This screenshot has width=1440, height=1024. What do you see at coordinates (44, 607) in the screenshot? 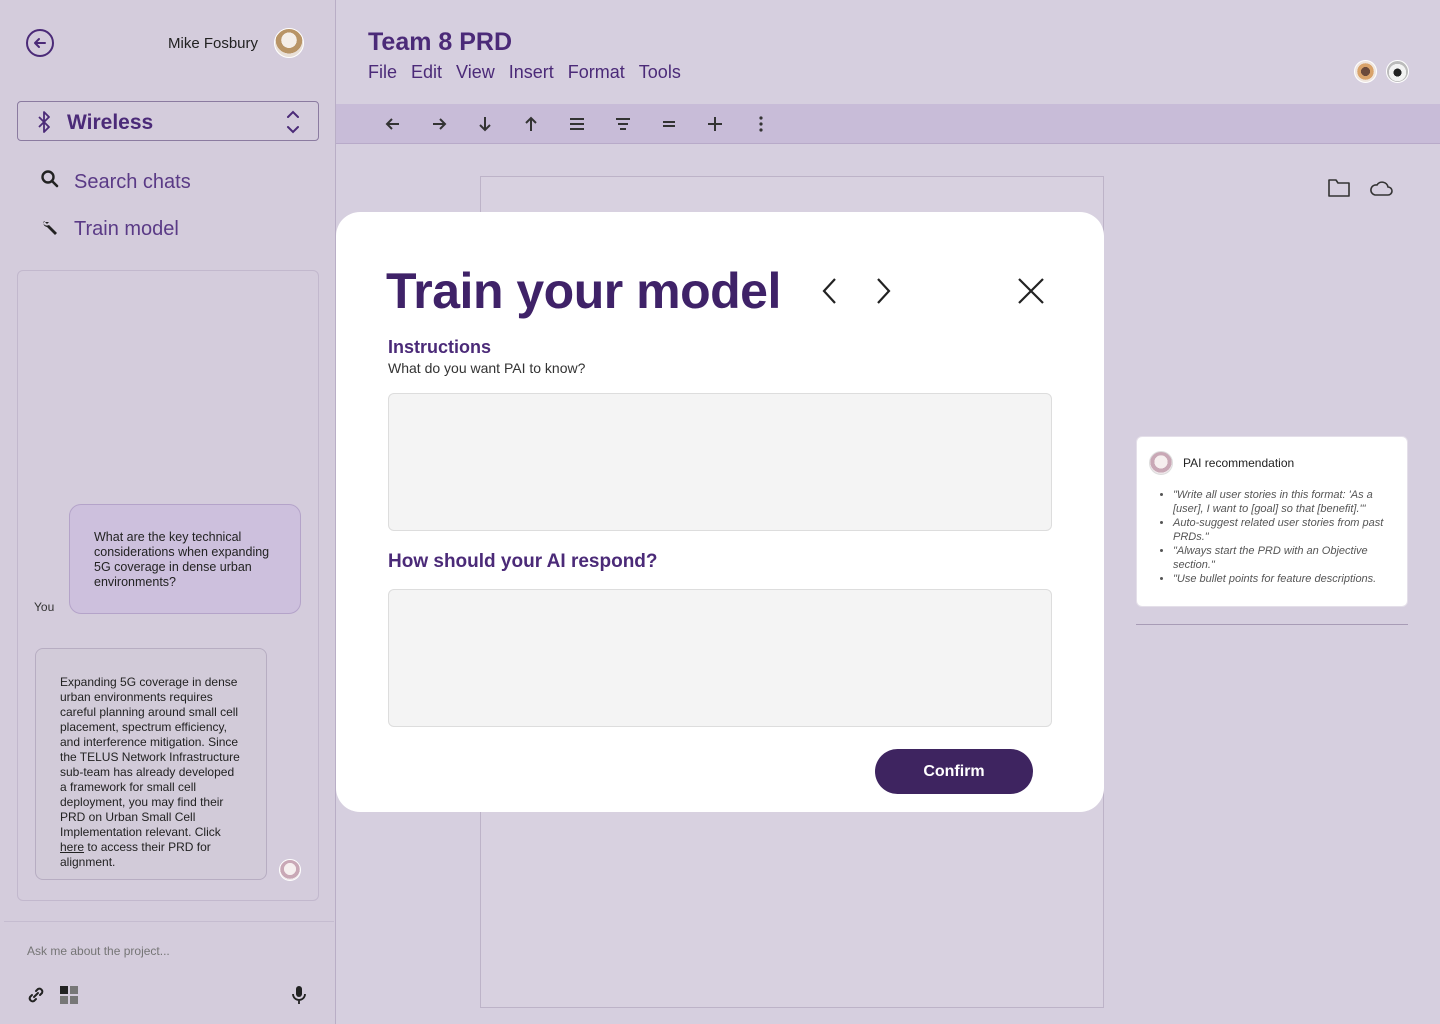
I see `you-label: You` at bounding box center [44, 607].